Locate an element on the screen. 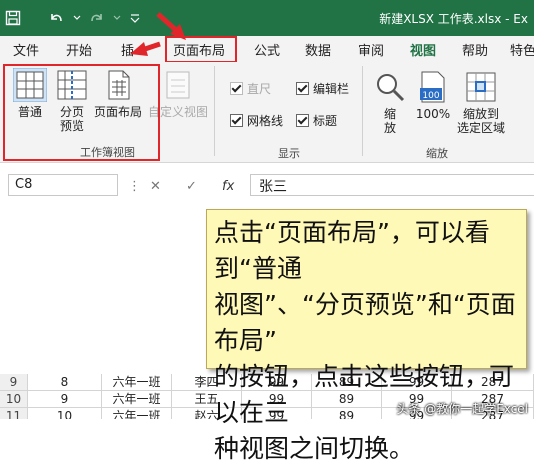 The height and width of the screenshot is (467, 534). ruler-label: 直尺 is located at coordinates (259, 89).